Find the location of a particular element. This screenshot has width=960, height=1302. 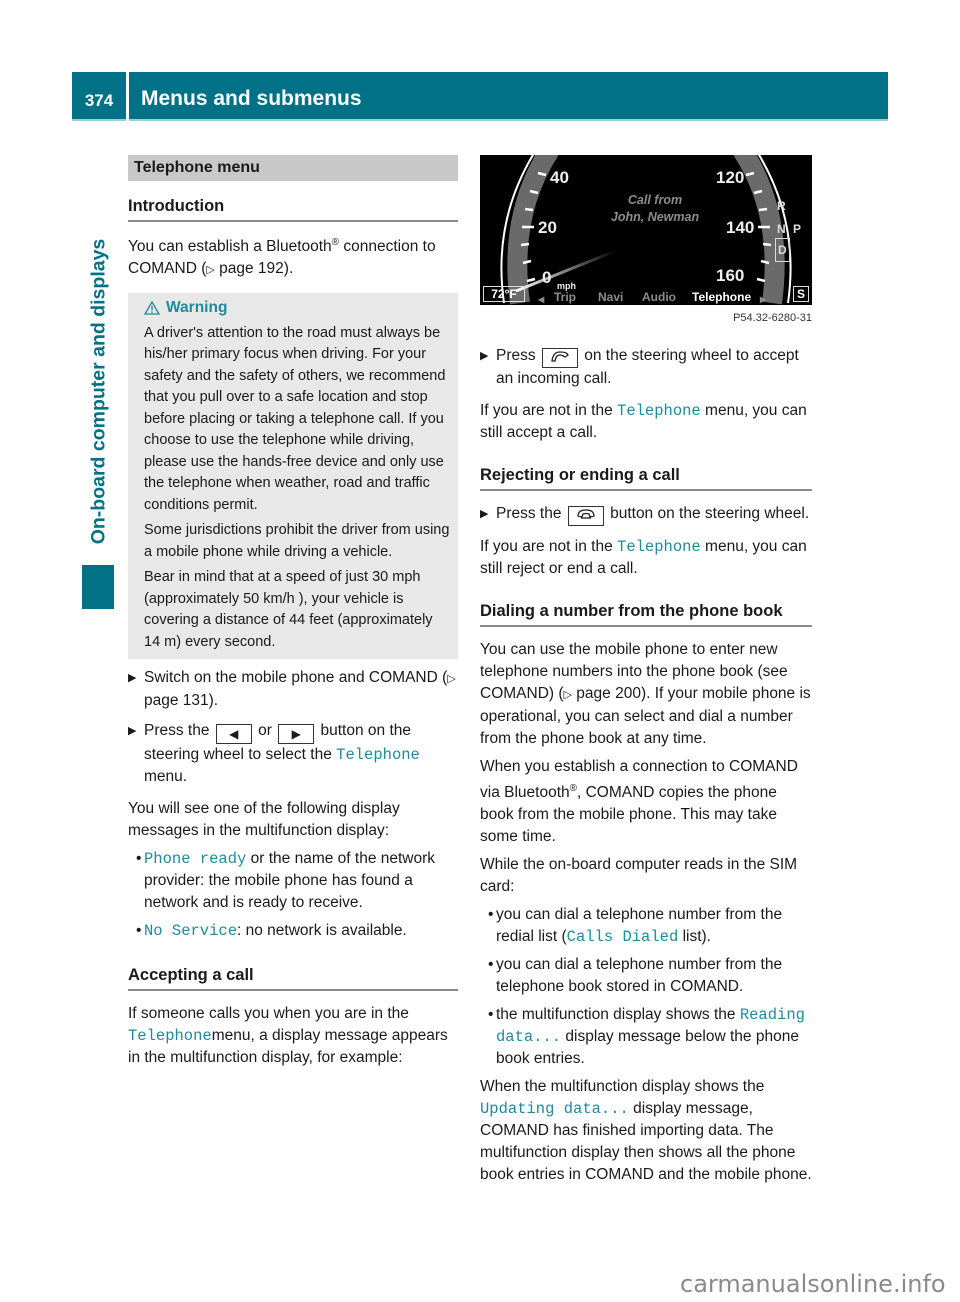

right-arrow-key-icon: ▶ is located at coordinates (296, 734).